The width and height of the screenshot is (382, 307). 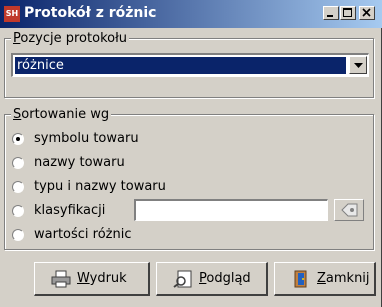 I want to click on minimize-button, so click(x=331, y=13).